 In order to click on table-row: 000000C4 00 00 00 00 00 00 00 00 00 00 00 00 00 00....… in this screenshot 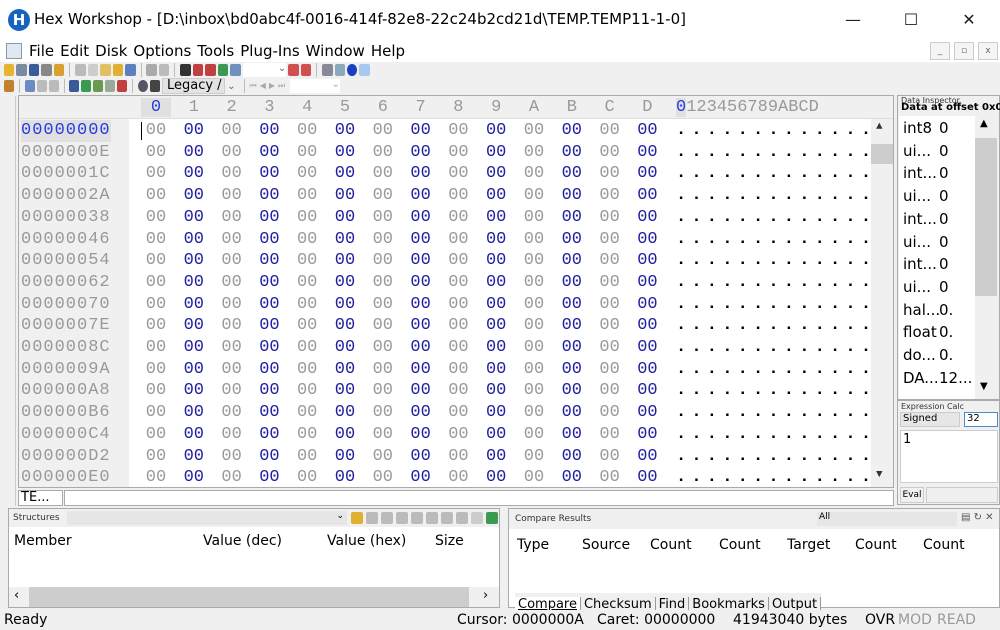, I will do `click(452, 435)`.